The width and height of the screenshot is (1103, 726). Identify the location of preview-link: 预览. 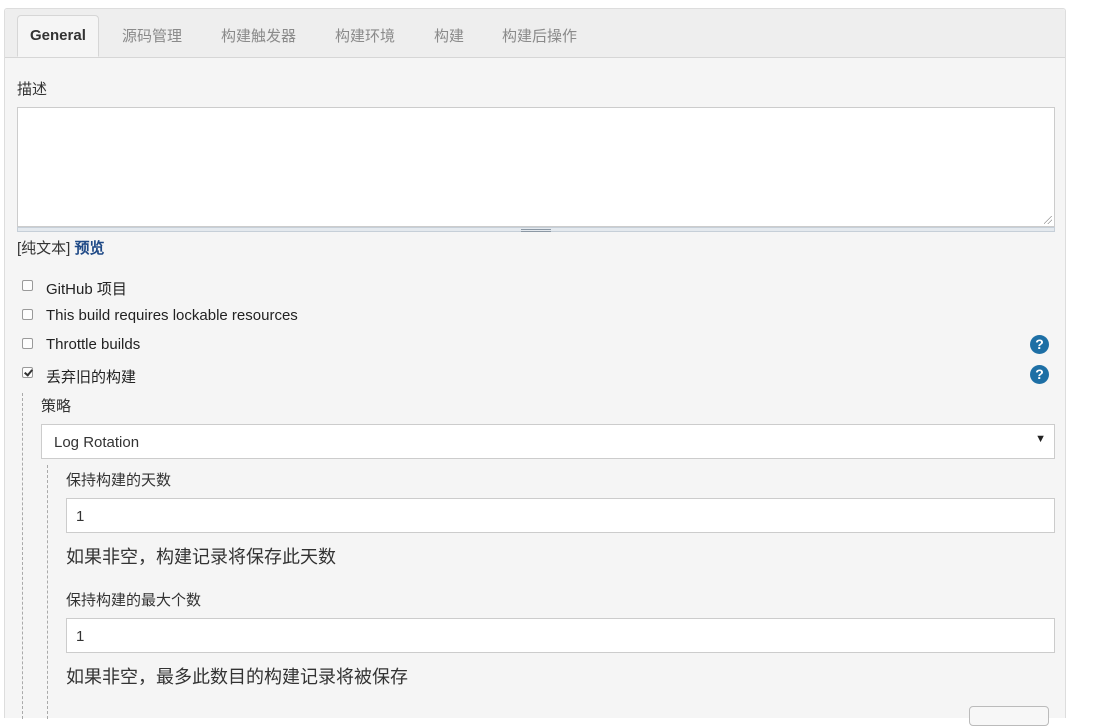
(90, 248).